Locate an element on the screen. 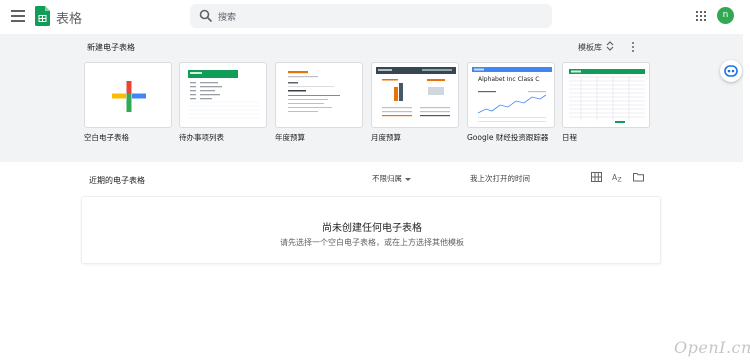 This screenshot has width=750, height=360. todo-preview is located at coordinates (224, 94).